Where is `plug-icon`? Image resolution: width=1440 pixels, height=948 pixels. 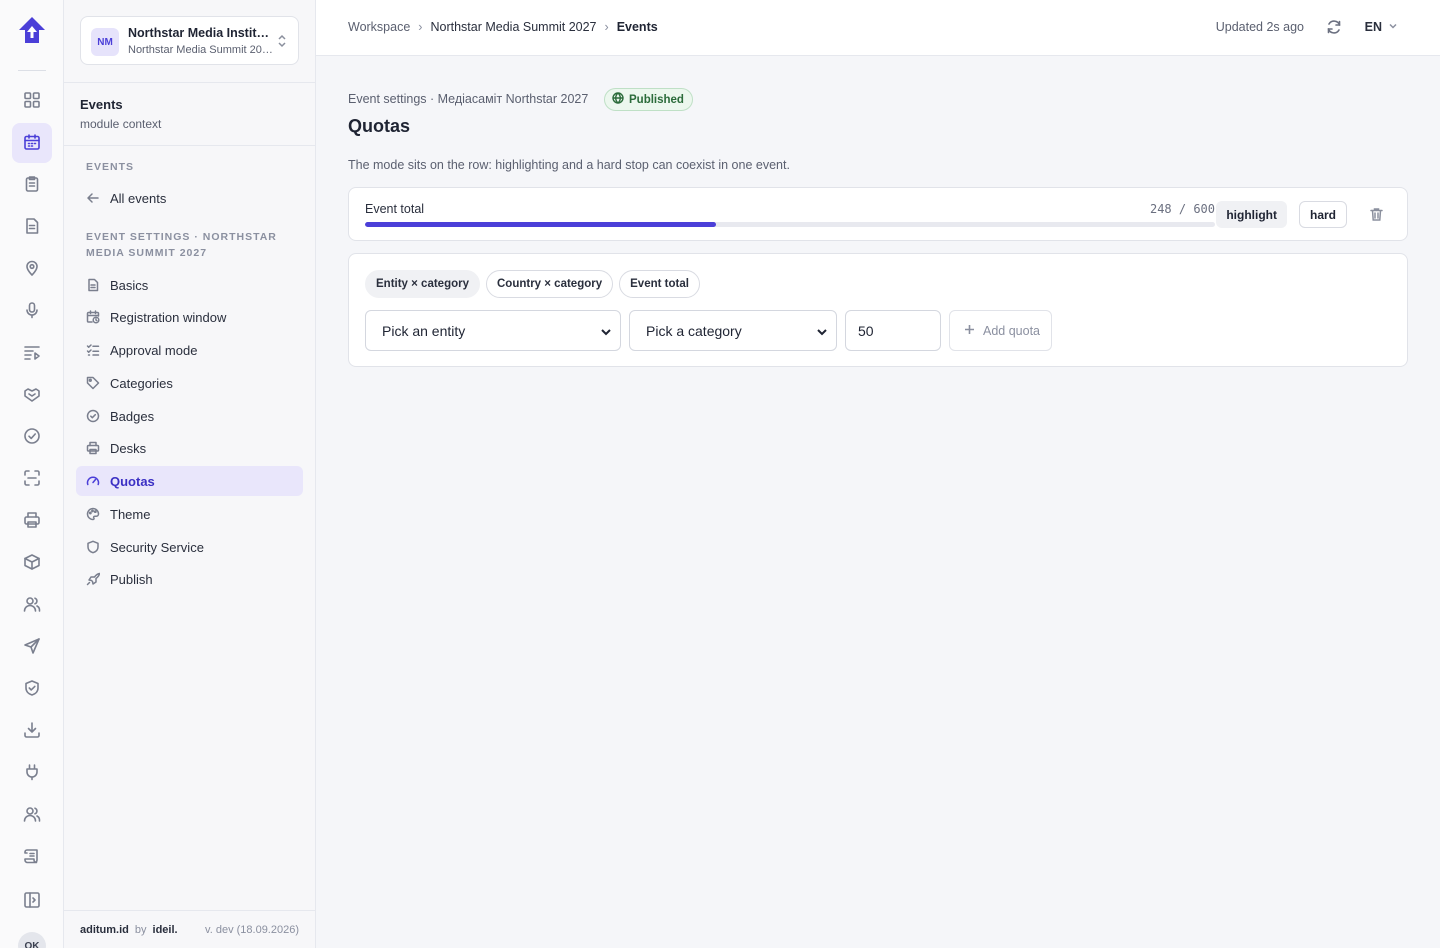 plug-icon is located at coordinates (32, 773).